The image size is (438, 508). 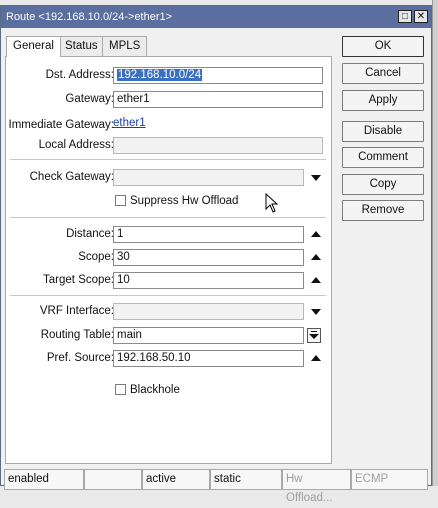 What do you see at coordinates (316, 312) in the screenshot?
I see `vrf-interface-dropdown-icon` at bounding box center [316, 312].